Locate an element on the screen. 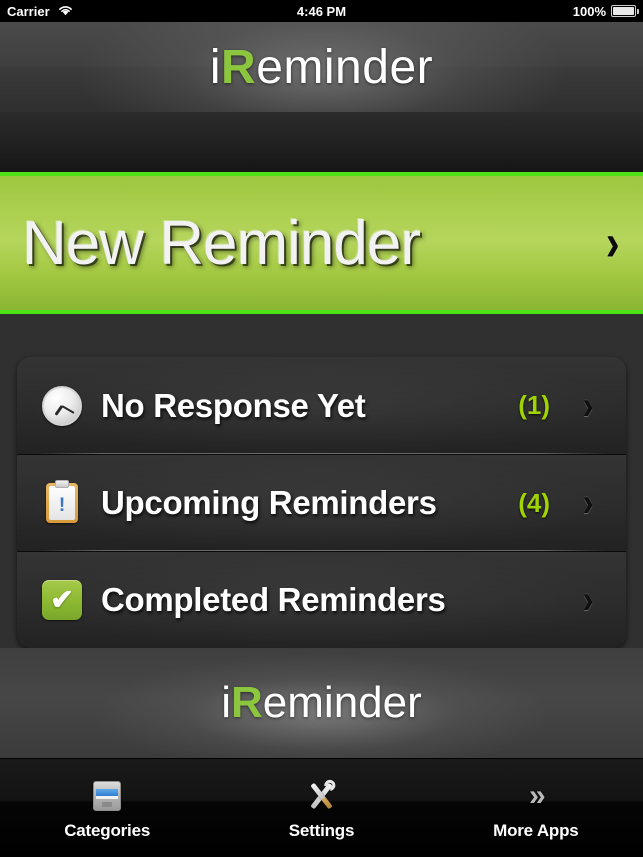 The width and height of the screenshot is (643, 857). double-chevron-glyph: » is located at coordinates (537, 795).